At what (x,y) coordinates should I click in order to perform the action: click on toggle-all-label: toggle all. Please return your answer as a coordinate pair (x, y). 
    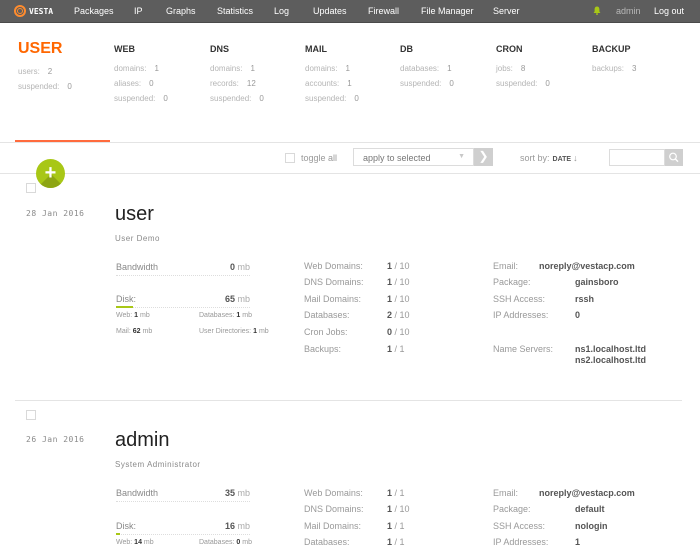
    Looking at the image, I should click on (319, 158).